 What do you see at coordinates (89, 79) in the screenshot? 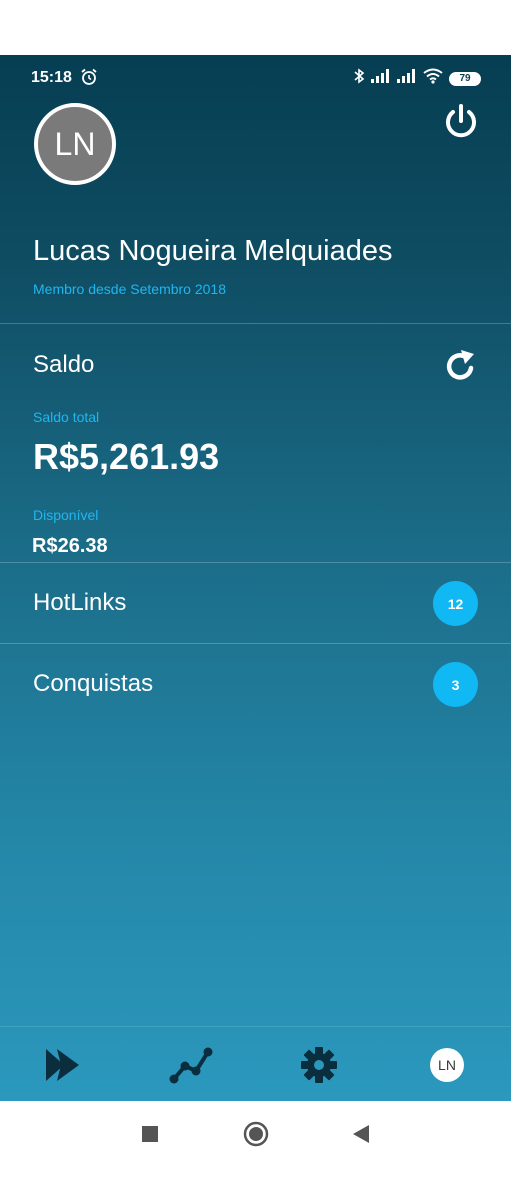
I see `alarm-icon` at bounding box center [89, 79].